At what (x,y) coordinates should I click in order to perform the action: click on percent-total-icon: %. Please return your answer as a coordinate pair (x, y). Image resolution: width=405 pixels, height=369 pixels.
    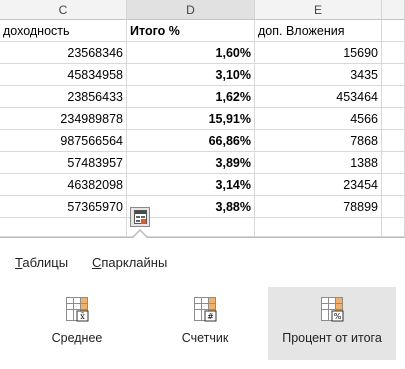
    Looking at the image, I should click on (332, 309).